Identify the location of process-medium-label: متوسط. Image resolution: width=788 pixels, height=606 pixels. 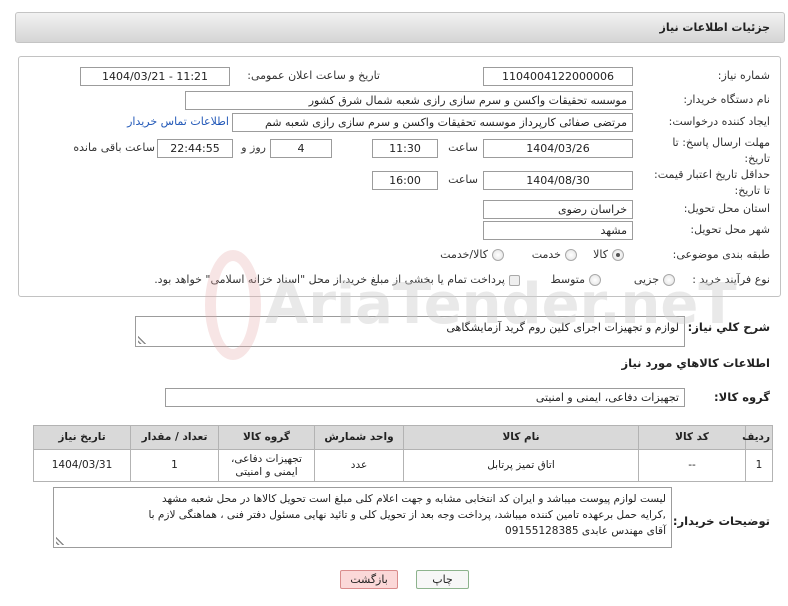
(567, 279).